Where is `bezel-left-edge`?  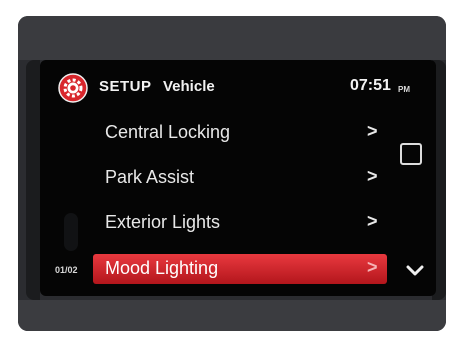
bezel-left-edge is located at coordinates (33, 180).